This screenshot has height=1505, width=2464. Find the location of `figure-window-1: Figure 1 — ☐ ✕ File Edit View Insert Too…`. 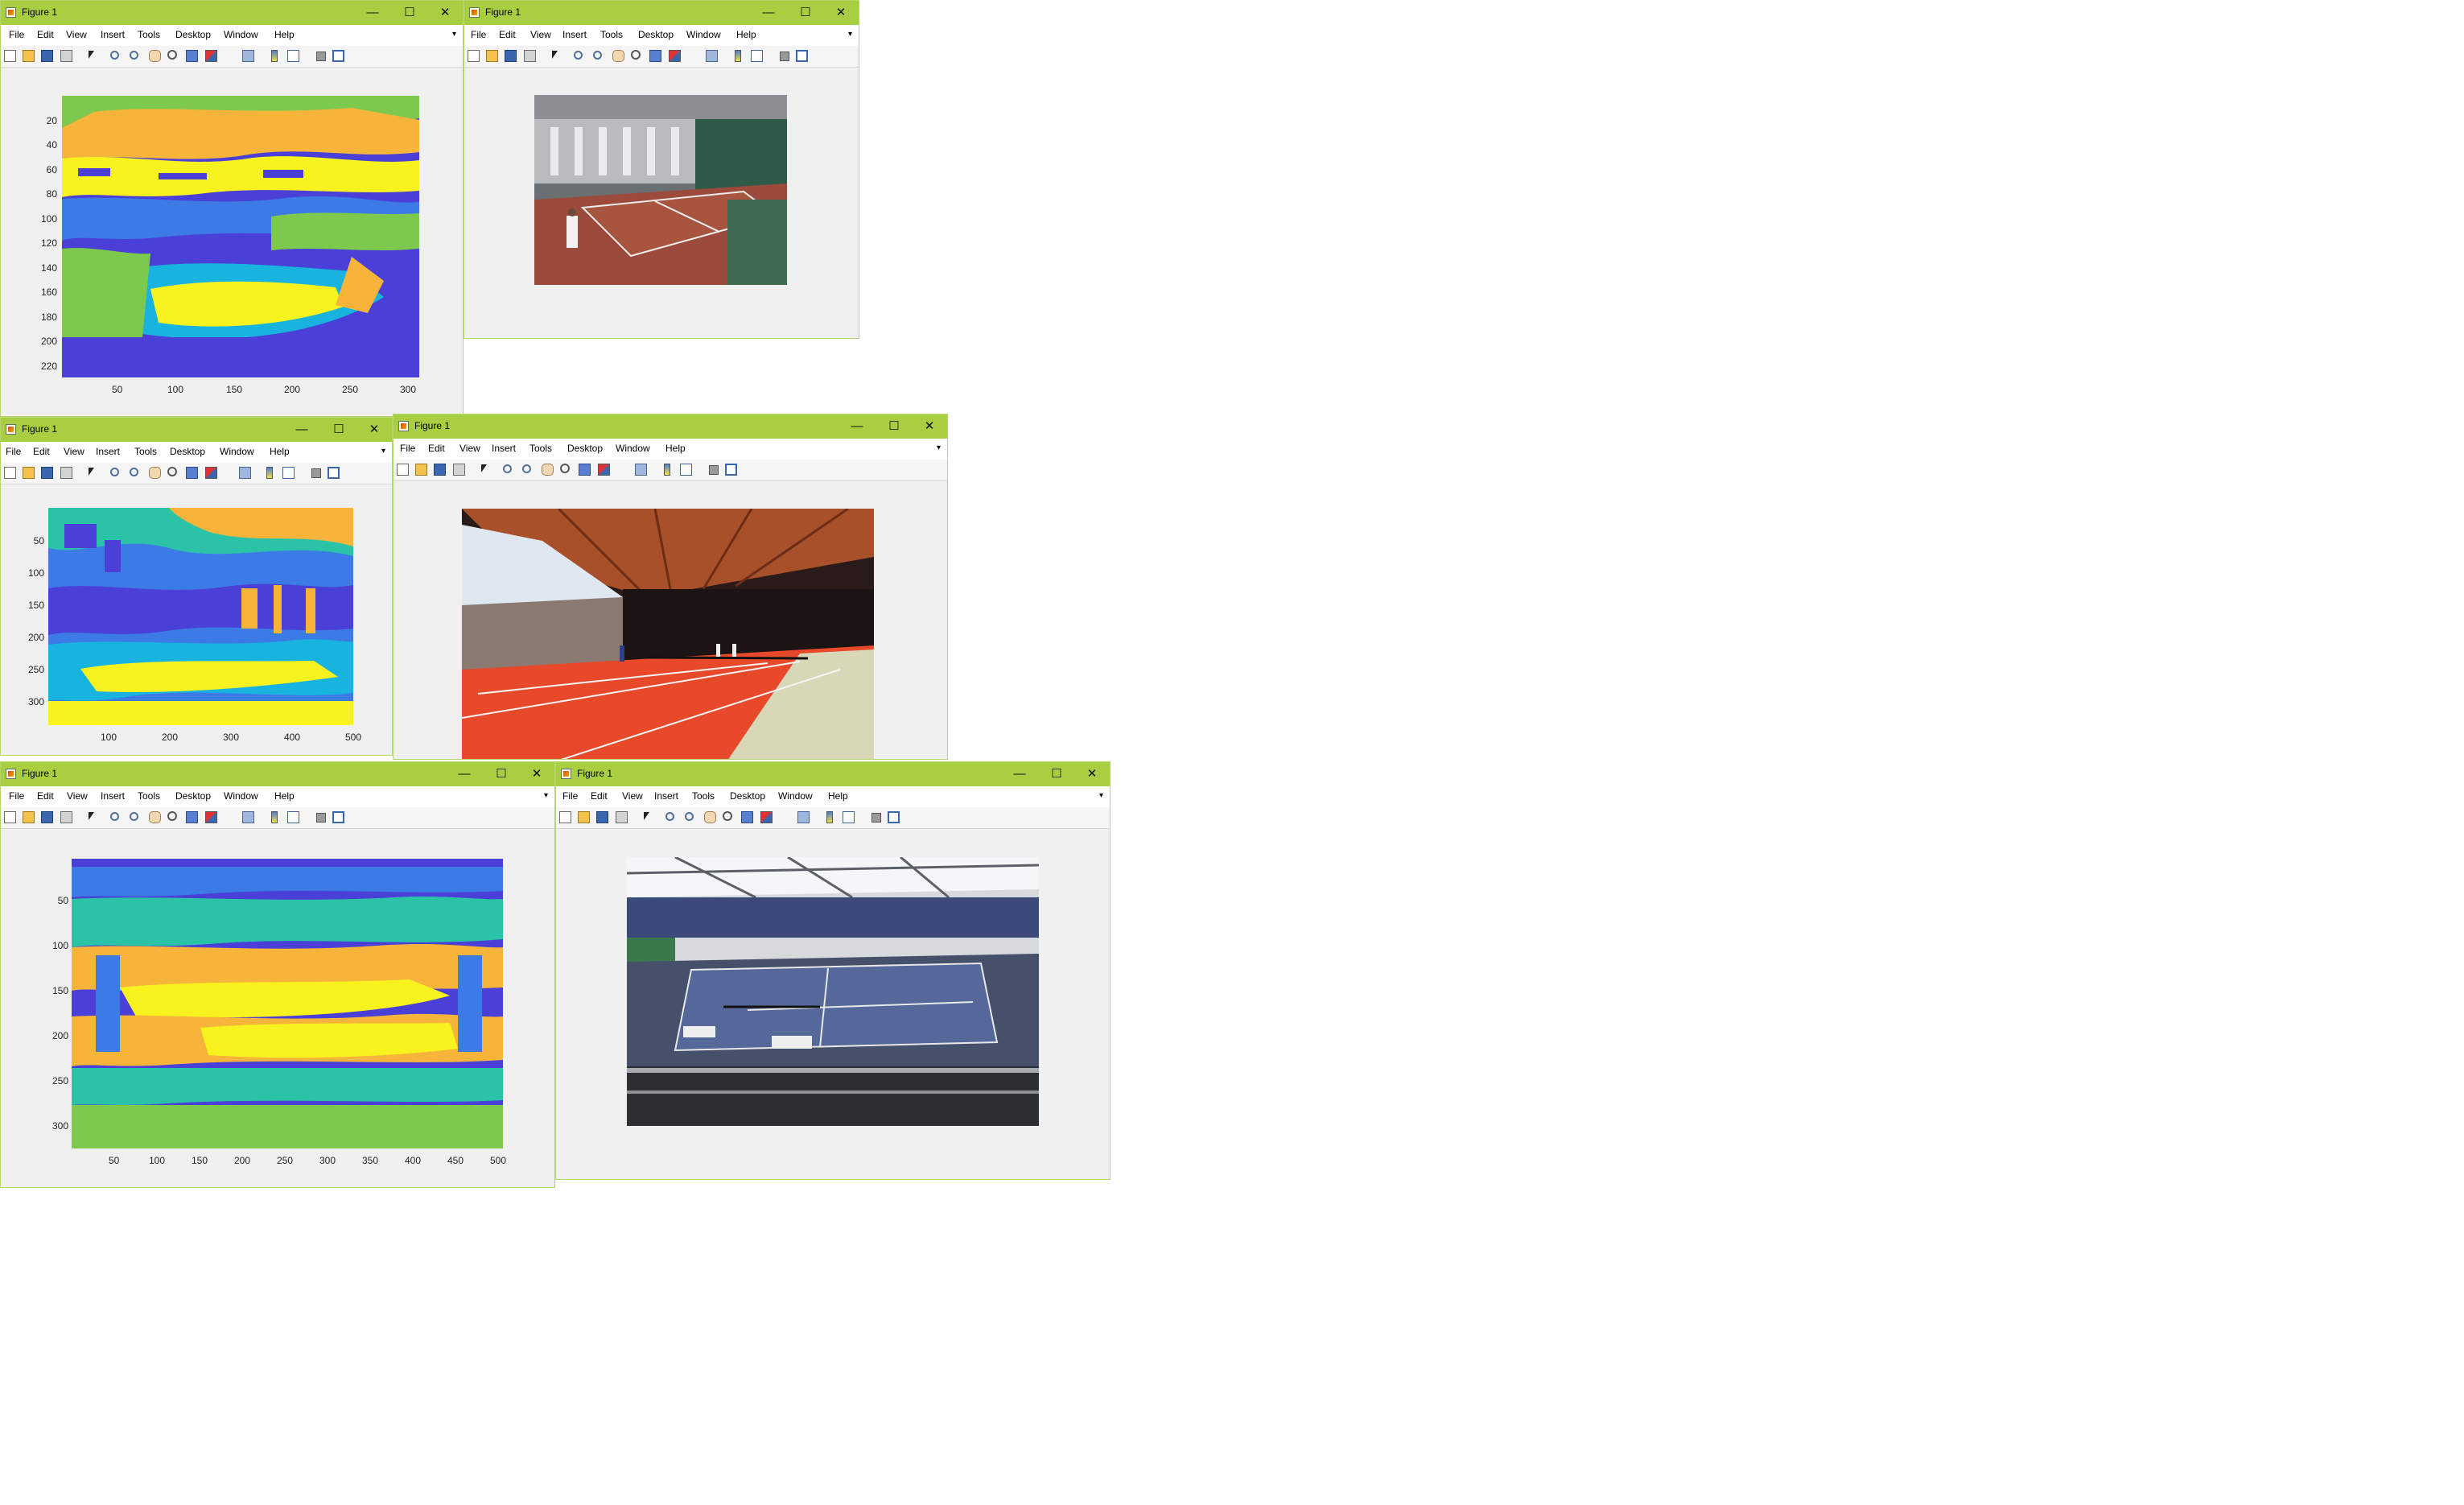

figure-window-1: Figure 1 — ☐ ✕ File Edit View Insert Too… is located at coordinates (232, 208).